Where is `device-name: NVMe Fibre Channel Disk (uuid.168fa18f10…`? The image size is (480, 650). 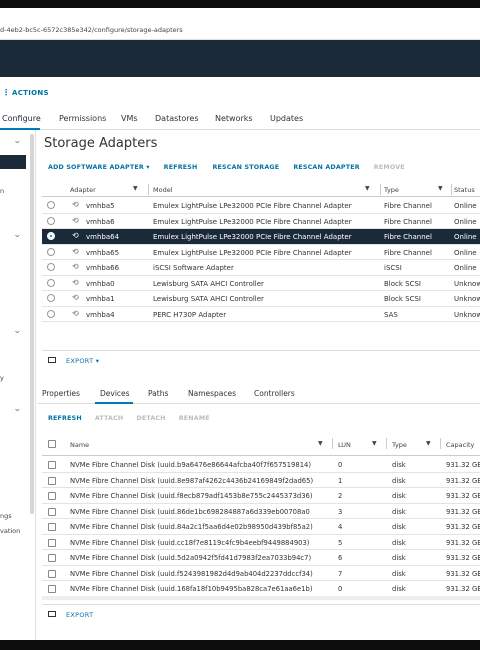 device-name: NVMe Fibre Channel Disk (uuid.168fa18f10… is located at coordinates (191, 589).